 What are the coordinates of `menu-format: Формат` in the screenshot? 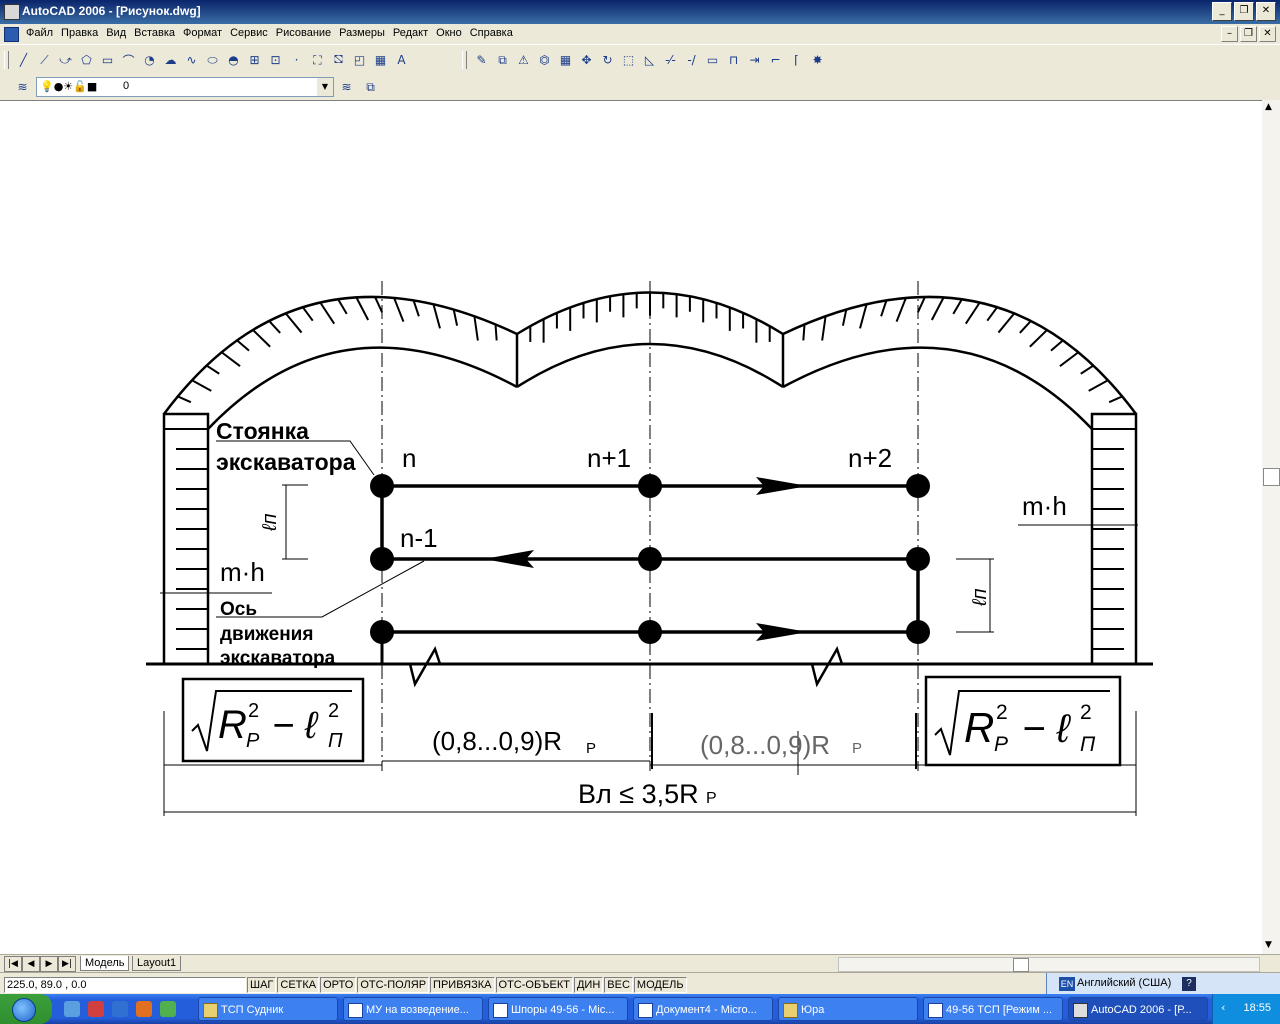 It's located at (202, 33).